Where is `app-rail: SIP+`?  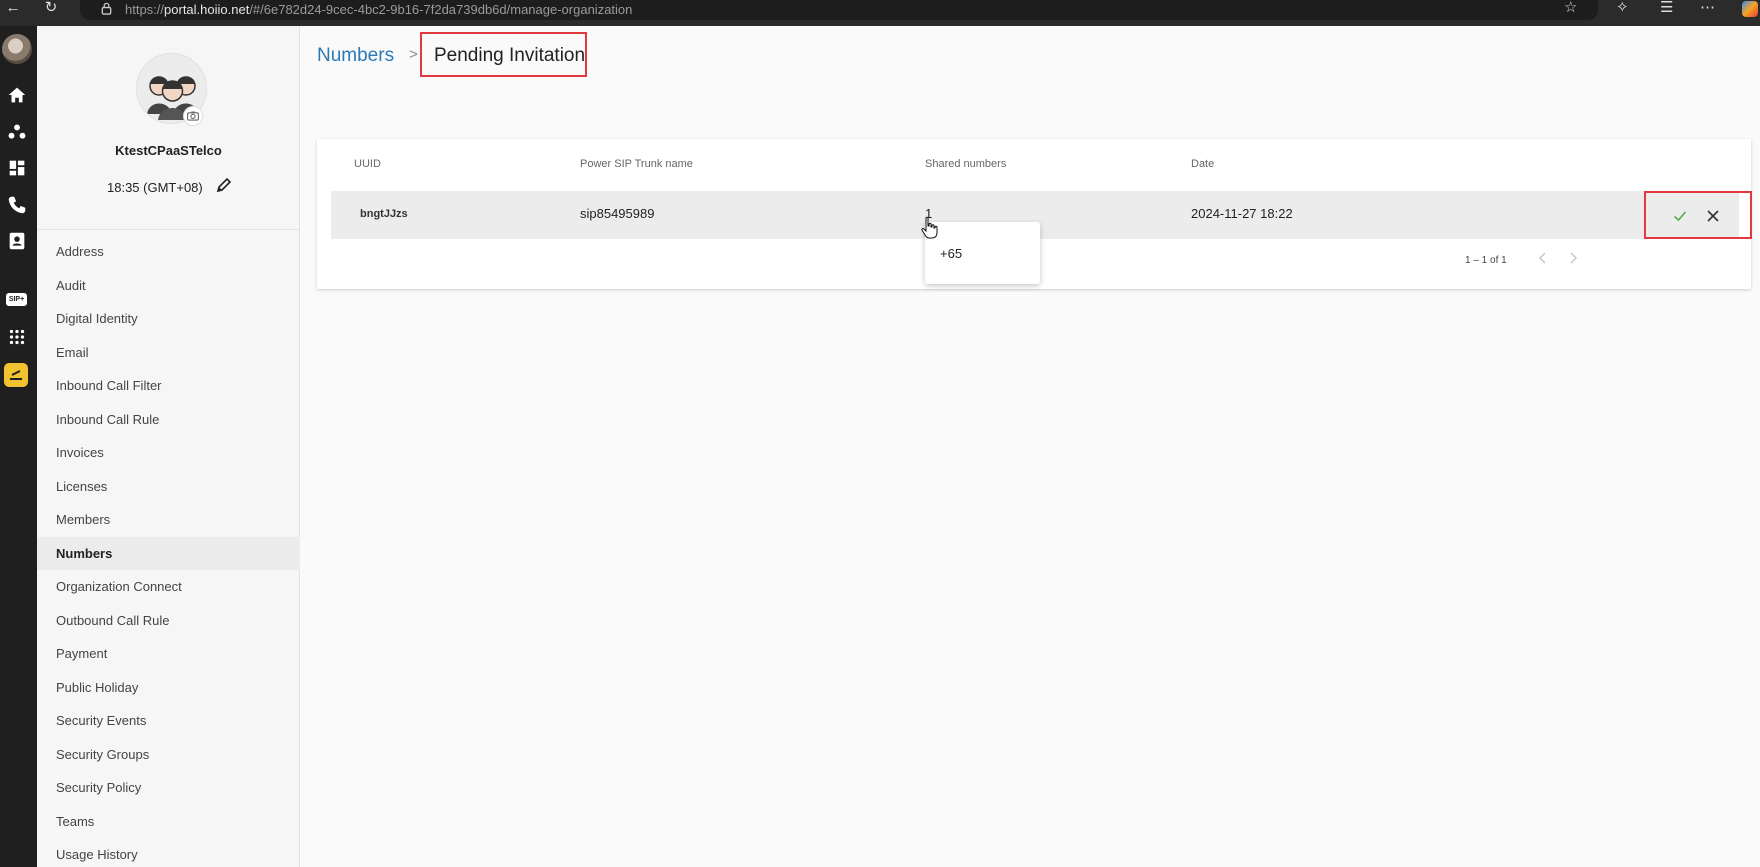 app-rail: SIP+ is located at coordinates (18, 446).